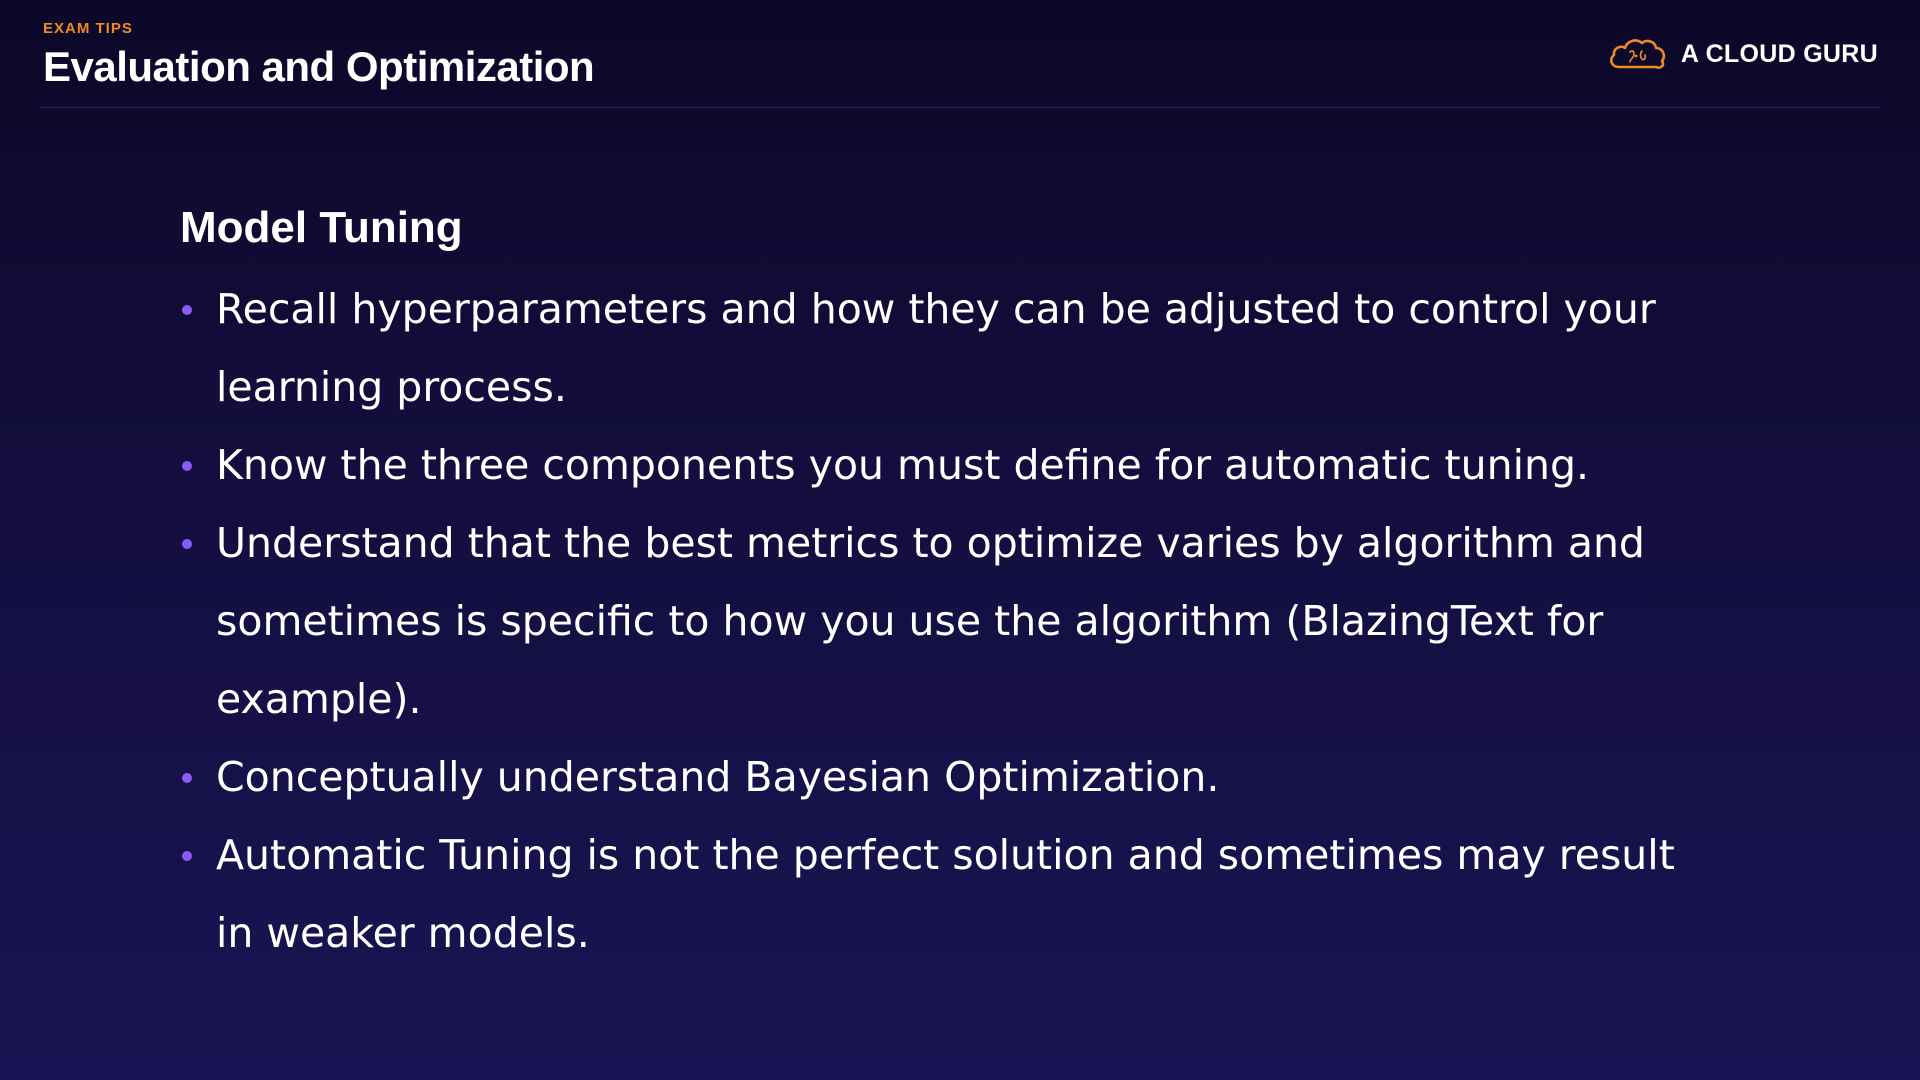  I want to click on slide-header: EXAM TIPS Evaluation and Optimization, so click(319, 55).